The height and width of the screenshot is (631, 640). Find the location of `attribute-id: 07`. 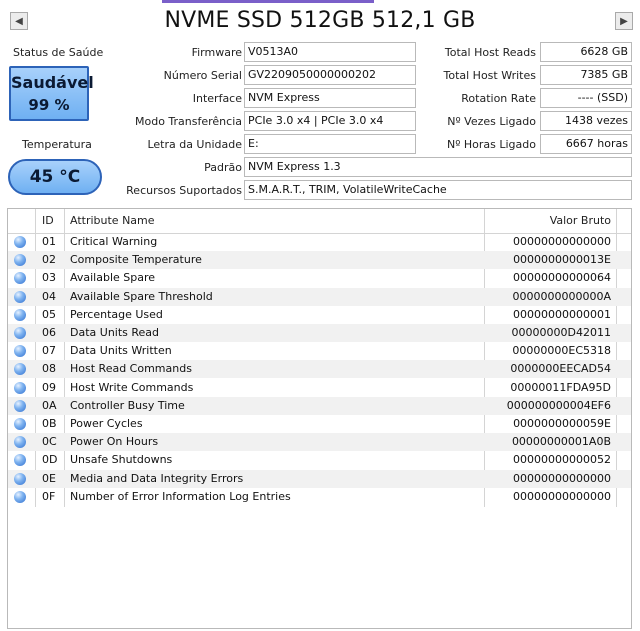

attribute-id: 07 is located at coordinates (49, 351).